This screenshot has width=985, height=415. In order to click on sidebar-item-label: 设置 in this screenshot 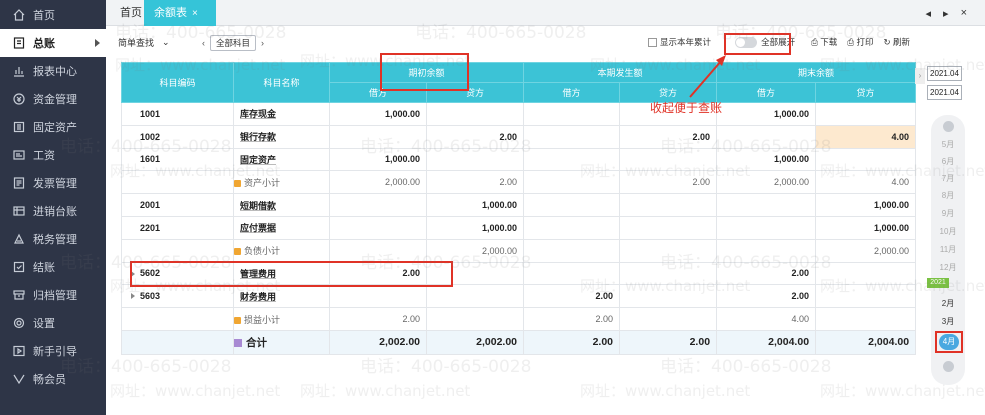, I will do `click(44, 324)`.